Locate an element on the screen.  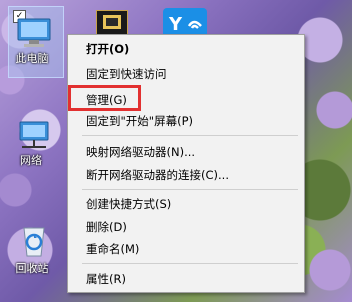
desktop-icon-label: 回收站 is located at coordinates (32, 268).